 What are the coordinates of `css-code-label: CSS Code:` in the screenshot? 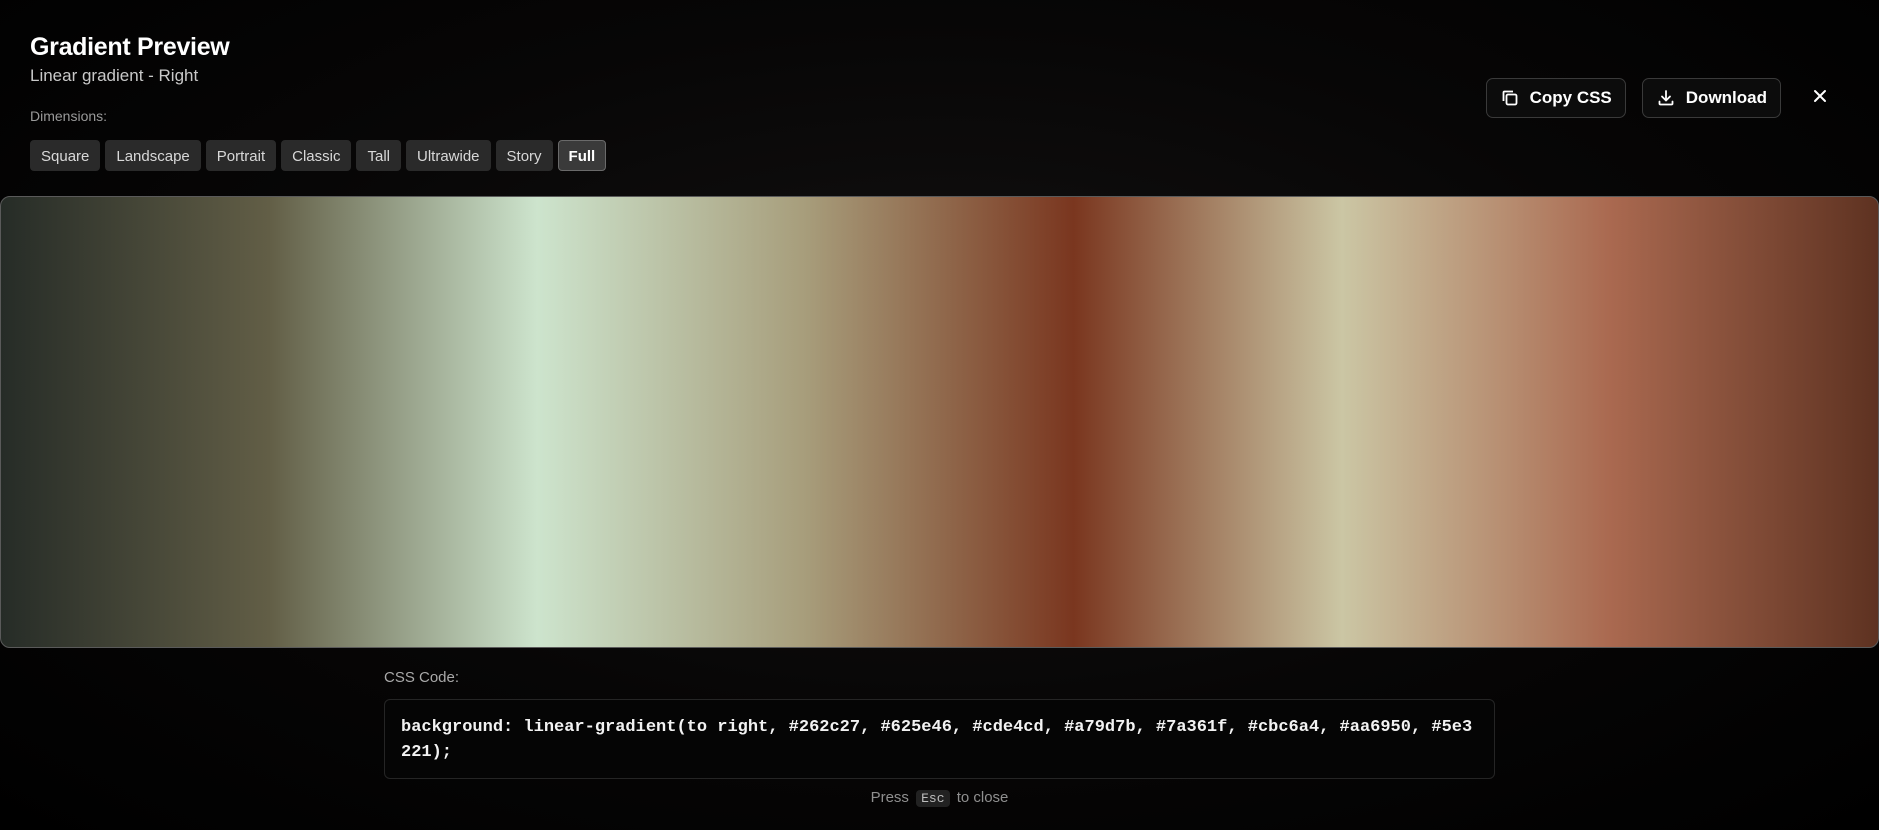 It's located at (422, 677).